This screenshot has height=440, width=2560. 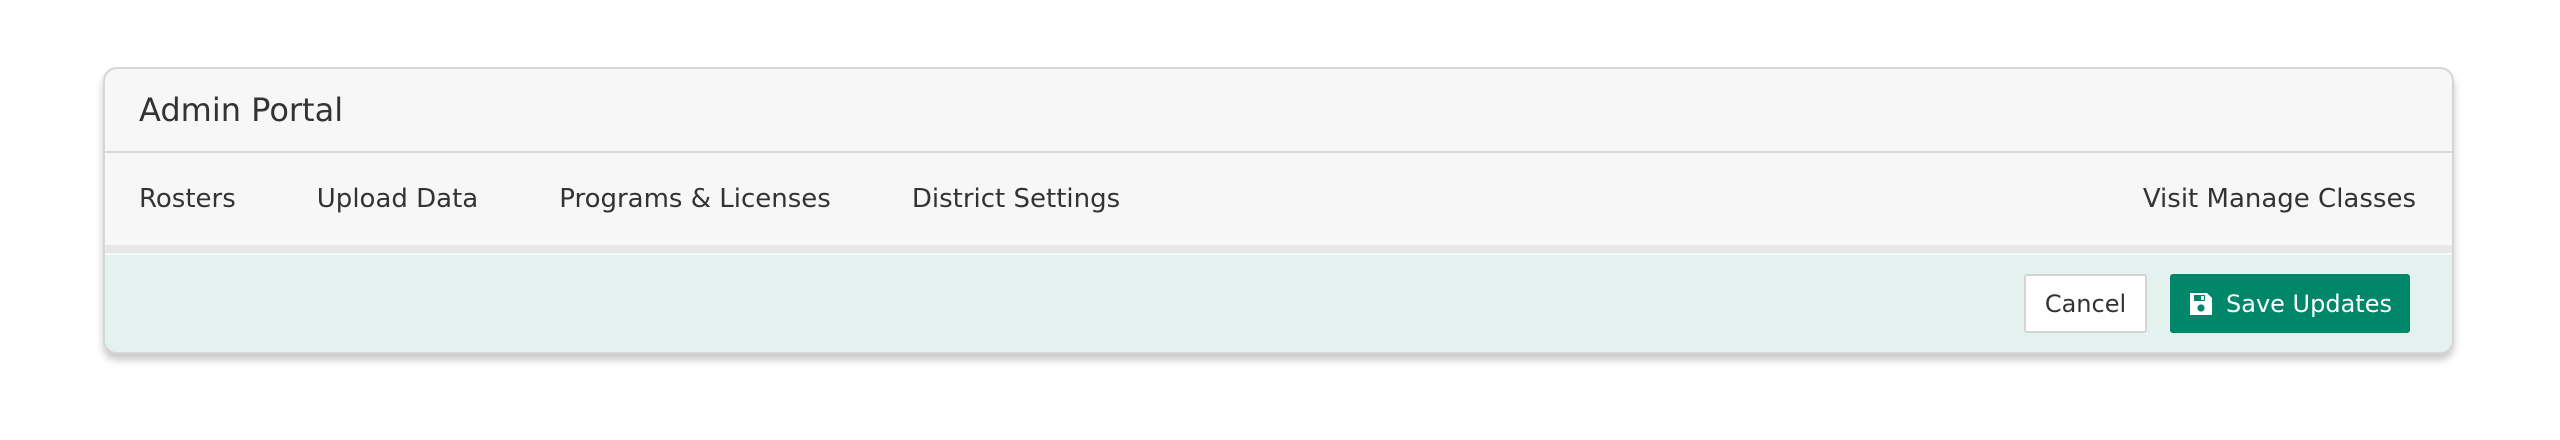 What do you see at coordinates (695, 199) in the screenshot?
I see `nav-item-programs-licenses: Programs & Licenses` at bounding box center [695, 199].